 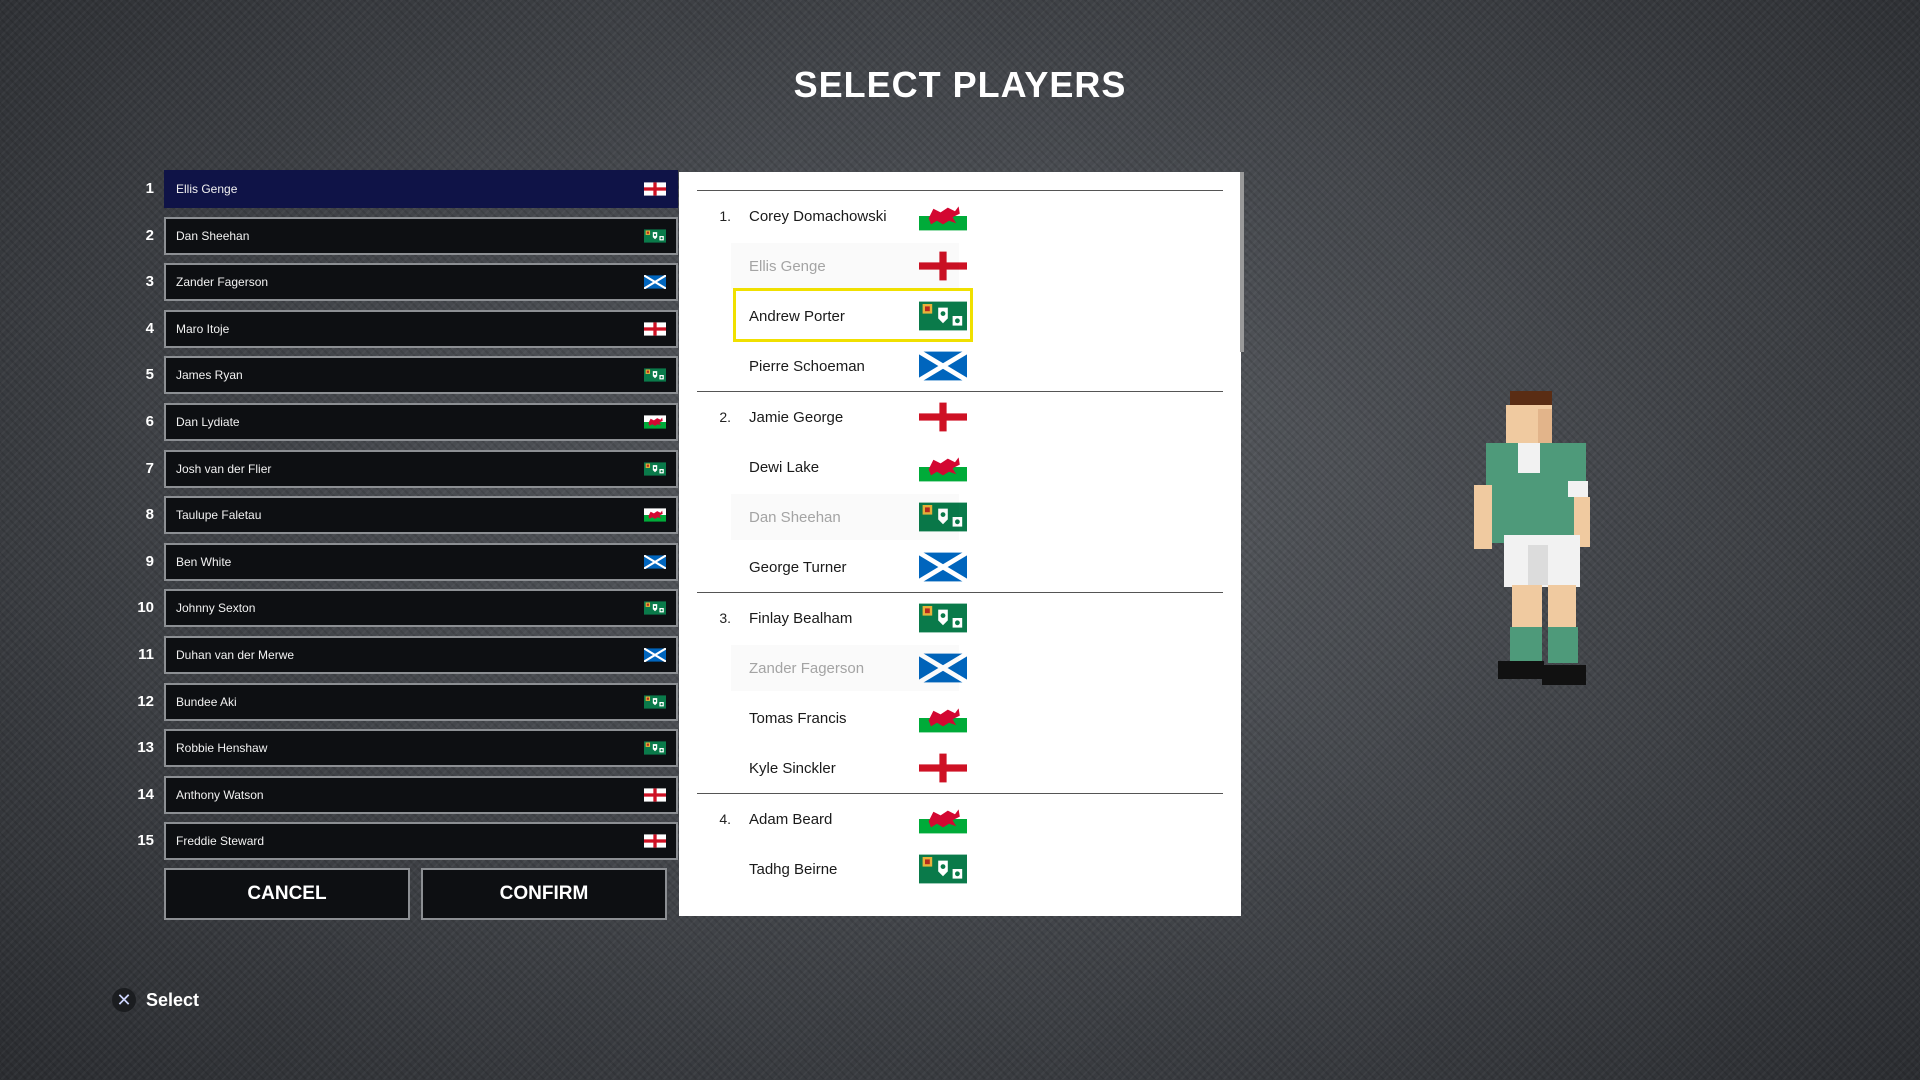 I want to click on squad-position-number: 5, so click(x=149, y=375).